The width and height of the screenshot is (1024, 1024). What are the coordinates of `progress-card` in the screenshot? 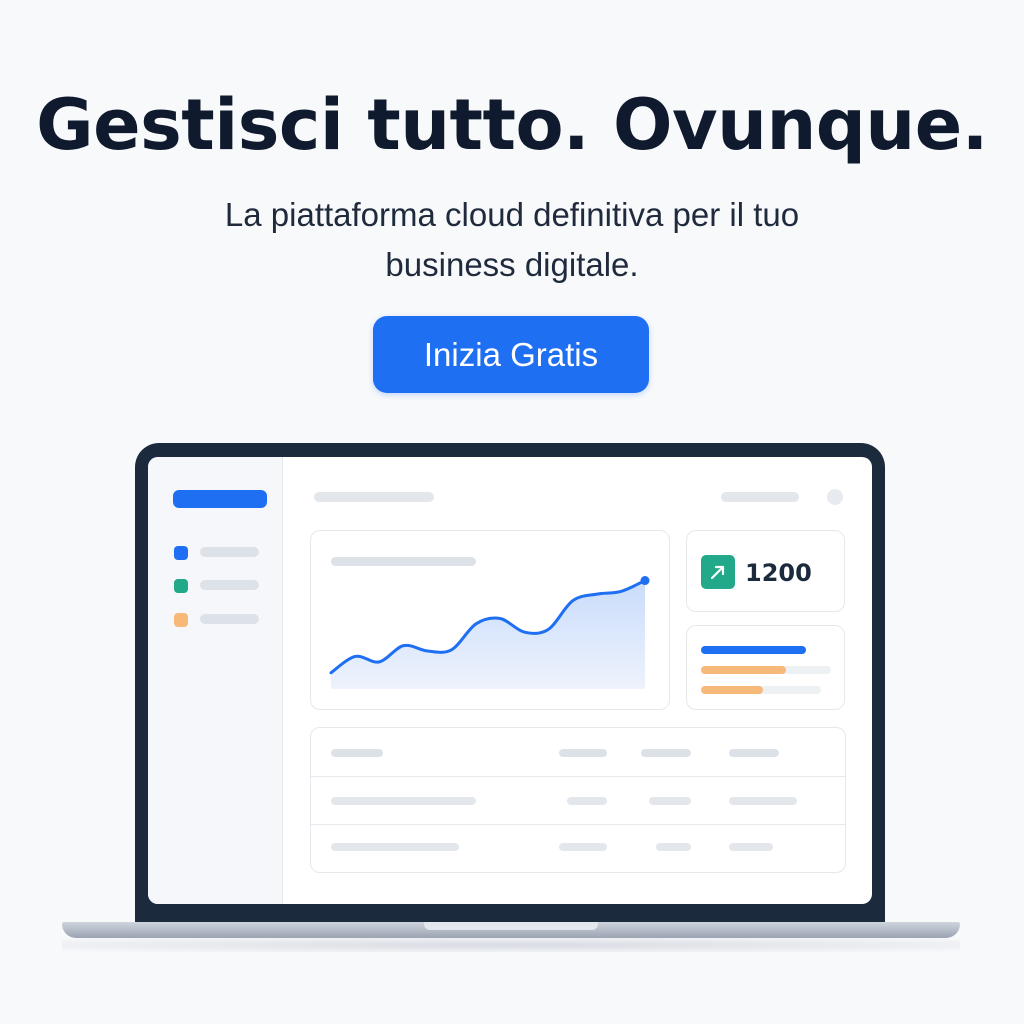 It's located at (765, 667).